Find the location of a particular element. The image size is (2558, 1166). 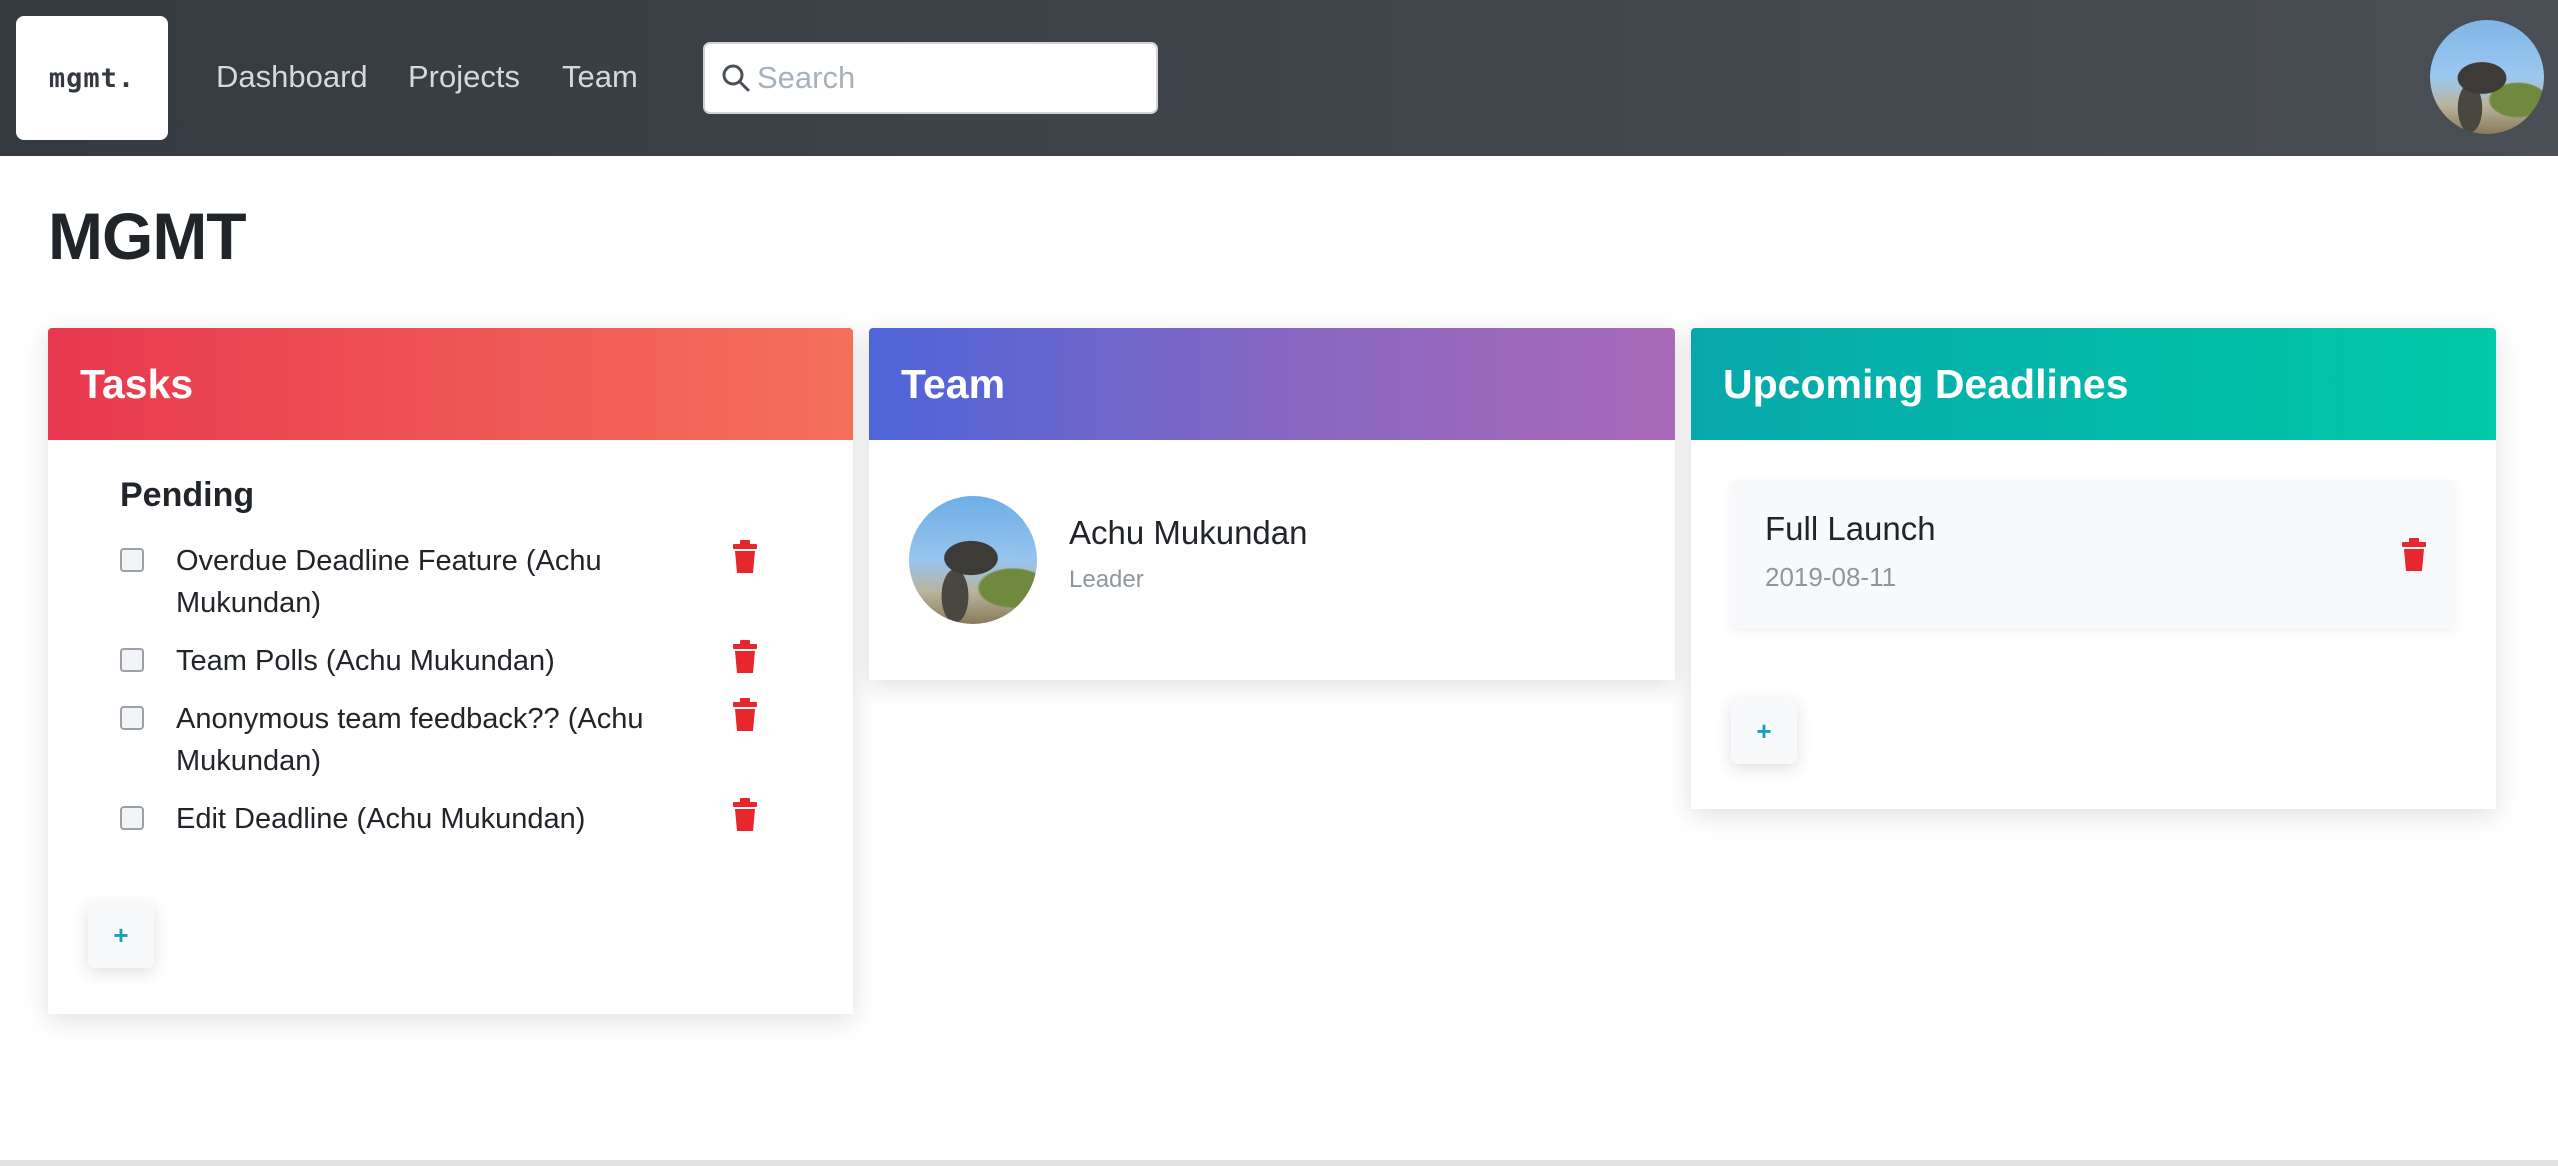

tasks-card-header: Tasks is located at coordinates (450, 384).